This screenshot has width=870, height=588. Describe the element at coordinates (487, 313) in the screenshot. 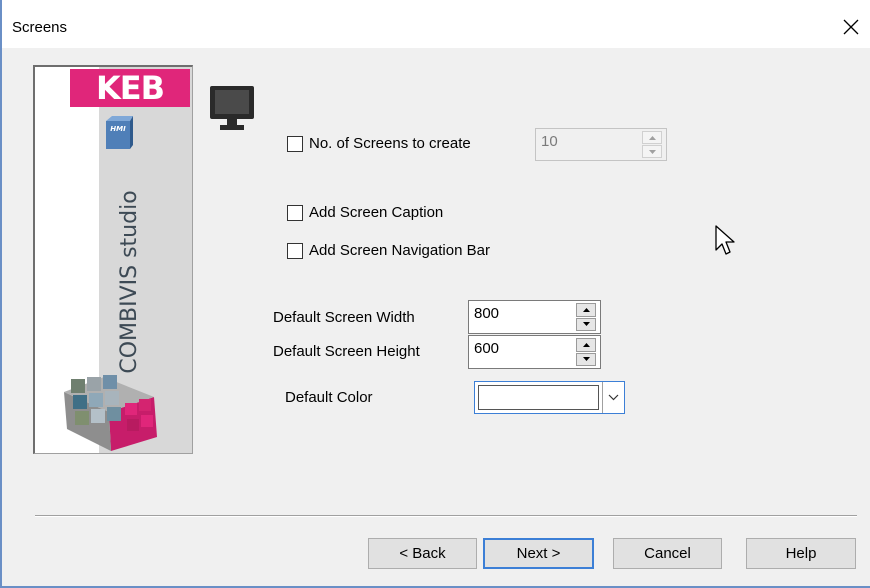

I see `default-width-value: 800` at that location.